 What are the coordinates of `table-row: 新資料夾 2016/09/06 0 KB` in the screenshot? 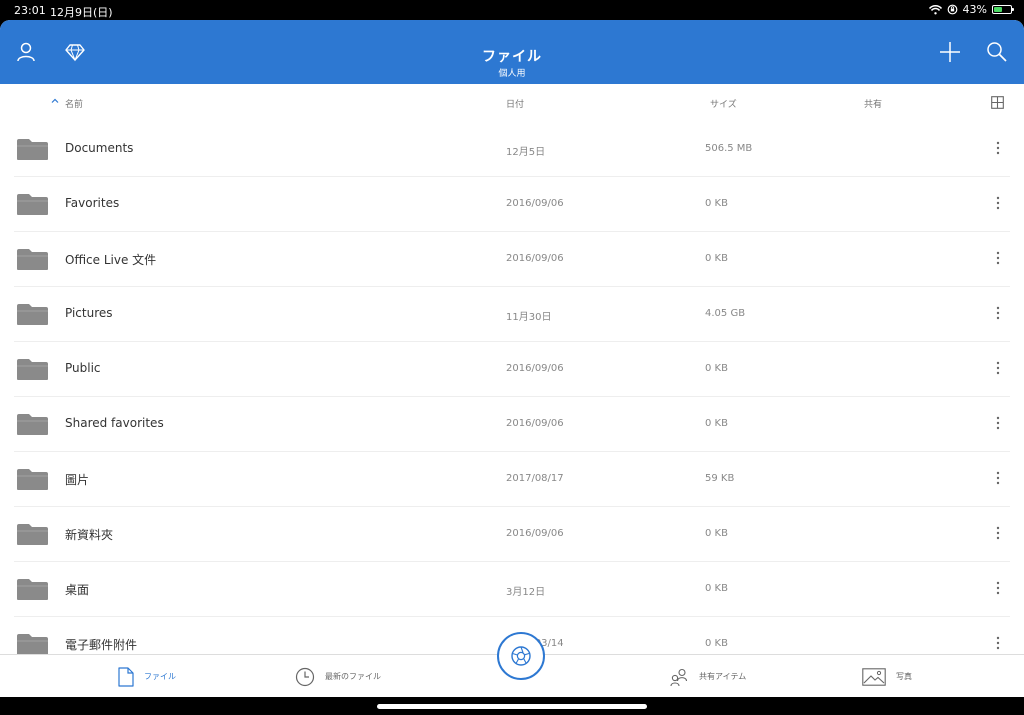 It's located at (512, 534).